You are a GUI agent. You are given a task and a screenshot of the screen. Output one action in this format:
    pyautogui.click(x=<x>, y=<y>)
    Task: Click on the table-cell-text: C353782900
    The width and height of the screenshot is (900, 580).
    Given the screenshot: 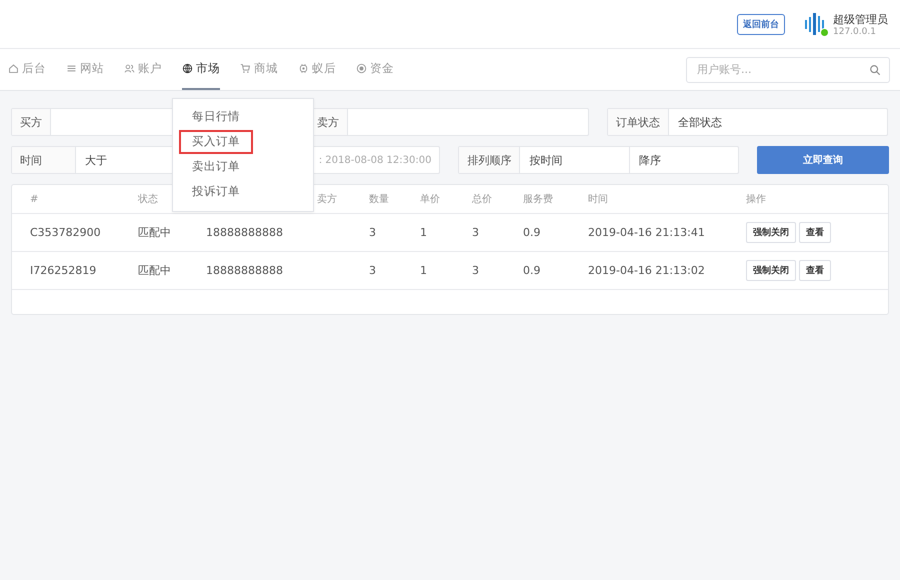 What is the action you would take?
    pyautogui.click(x=66, y=232)
    